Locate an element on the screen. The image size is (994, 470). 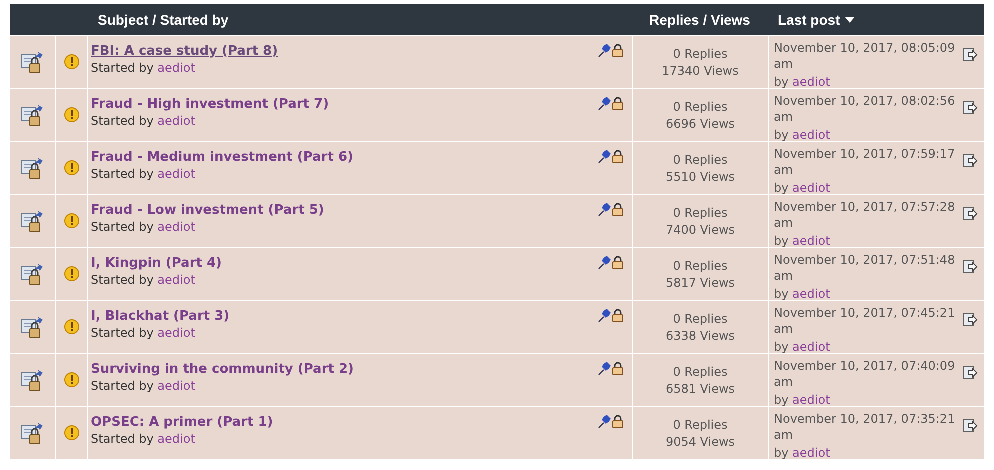
views-count: 6696 Views is located at coordinates (701, 124).